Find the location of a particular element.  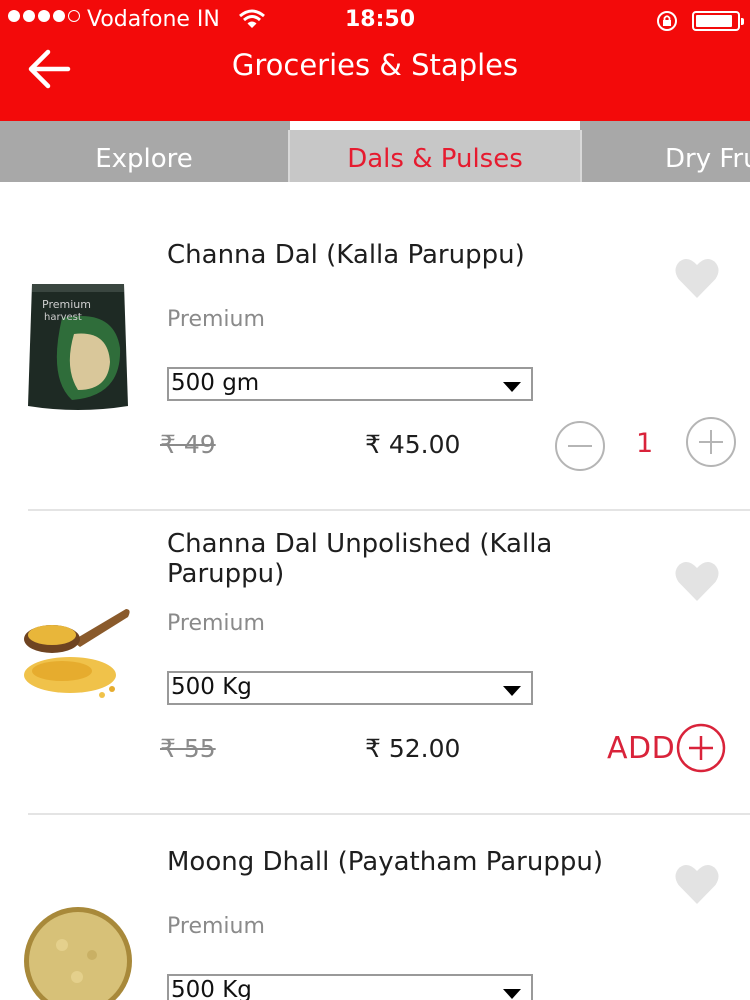

tab-label: Dals & Pulses is located at coordinates (435, 159).